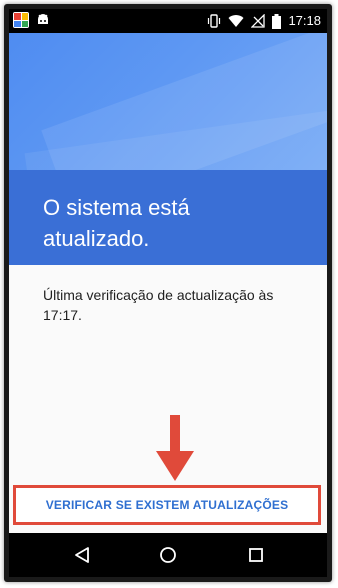 The height and width of the screenshot is (588, 338). I want to click on recents-icon, so click(256, 555).